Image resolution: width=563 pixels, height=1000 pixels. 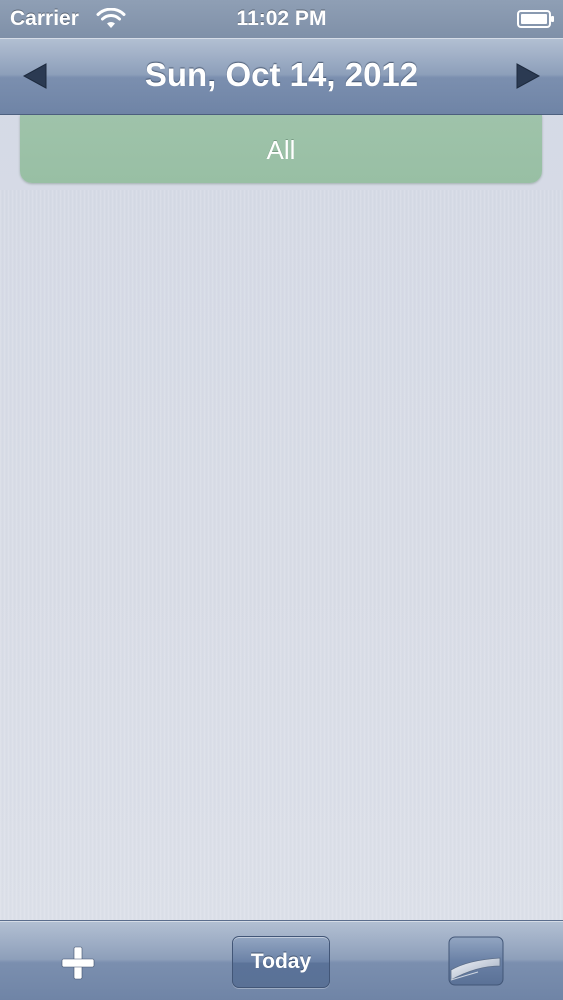 I want to click on battery-icon, so click(x=535, y=19).